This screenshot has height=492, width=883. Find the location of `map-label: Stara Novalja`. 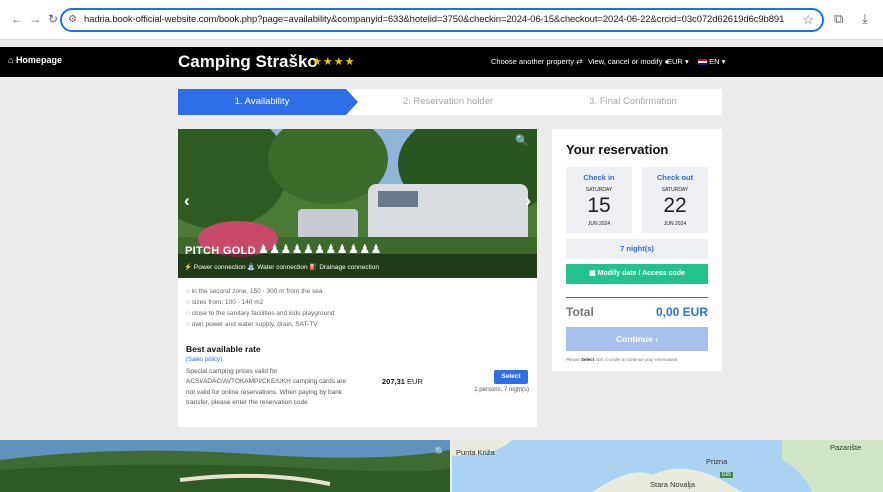

map-label: Stara Novalja is located at coordinates (673, 484).